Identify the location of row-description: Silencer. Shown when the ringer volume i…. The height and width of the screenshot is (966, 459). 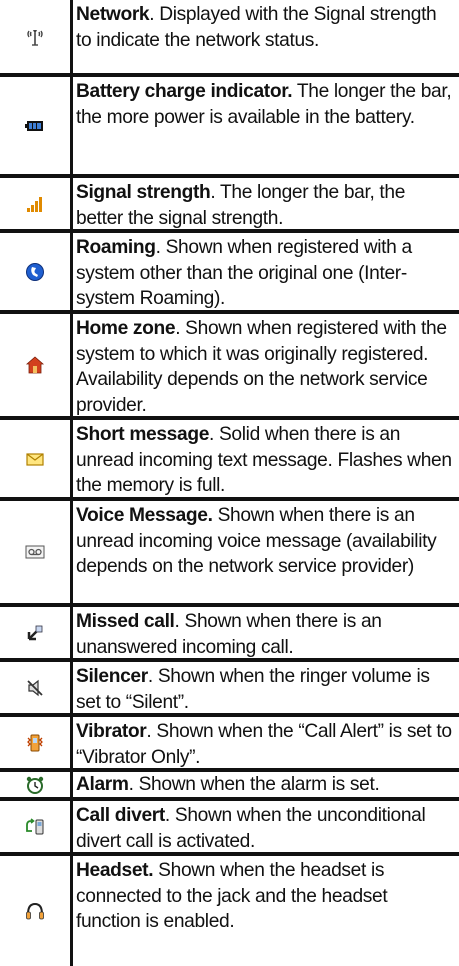
(266, 687).